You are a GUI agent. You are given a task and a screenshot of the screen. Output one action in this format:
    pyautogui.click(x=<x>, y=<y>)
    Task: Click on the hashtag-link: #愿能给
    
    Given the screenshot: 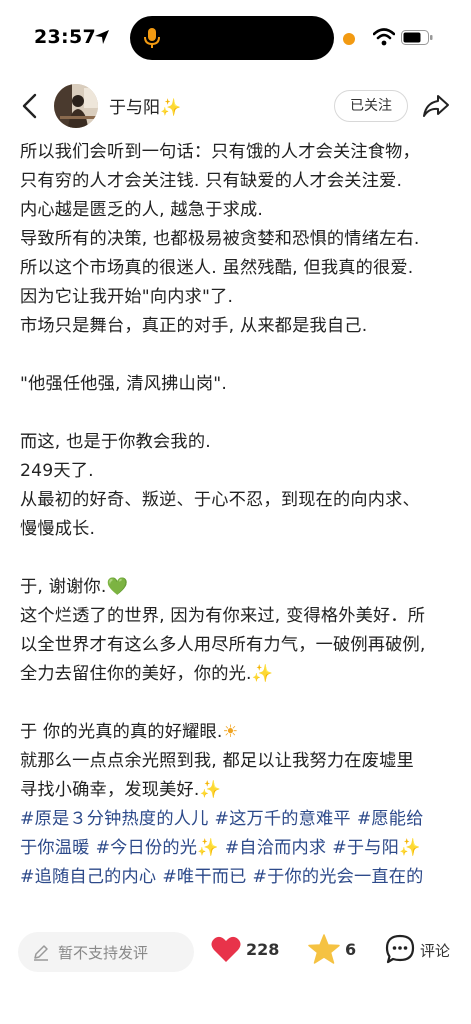 What is the action you would take?
    pyautogui.click(x=390, y=819)
    